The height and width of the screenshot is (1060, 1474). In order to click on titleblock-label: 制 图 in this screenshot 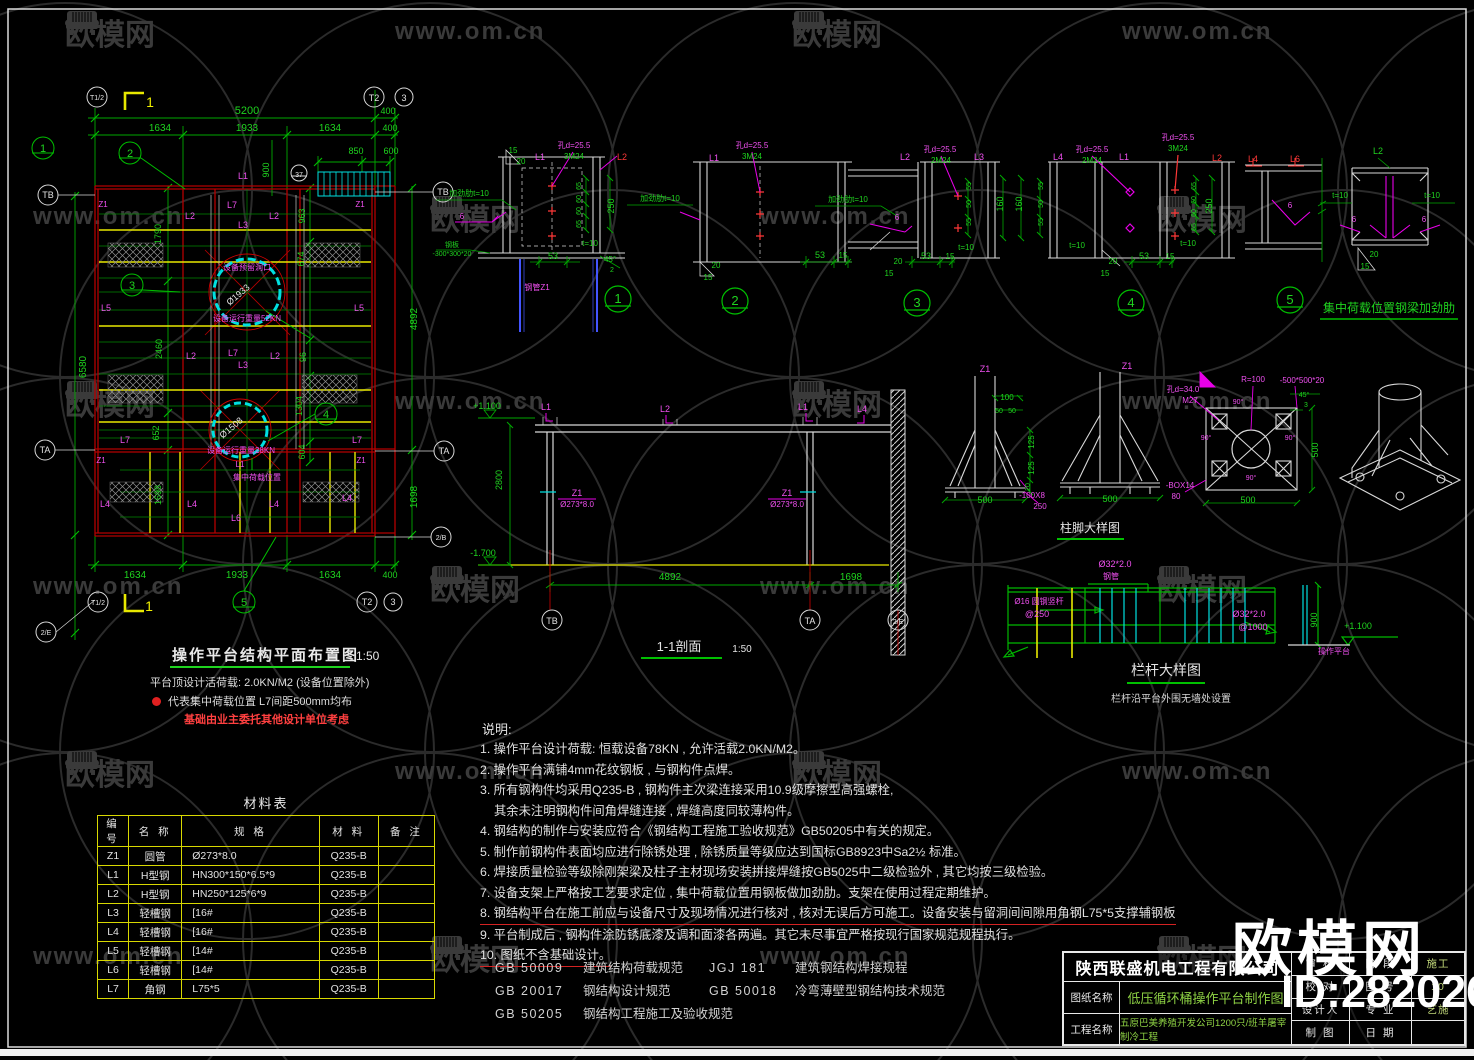, I will do `click(1321, 1032)`.